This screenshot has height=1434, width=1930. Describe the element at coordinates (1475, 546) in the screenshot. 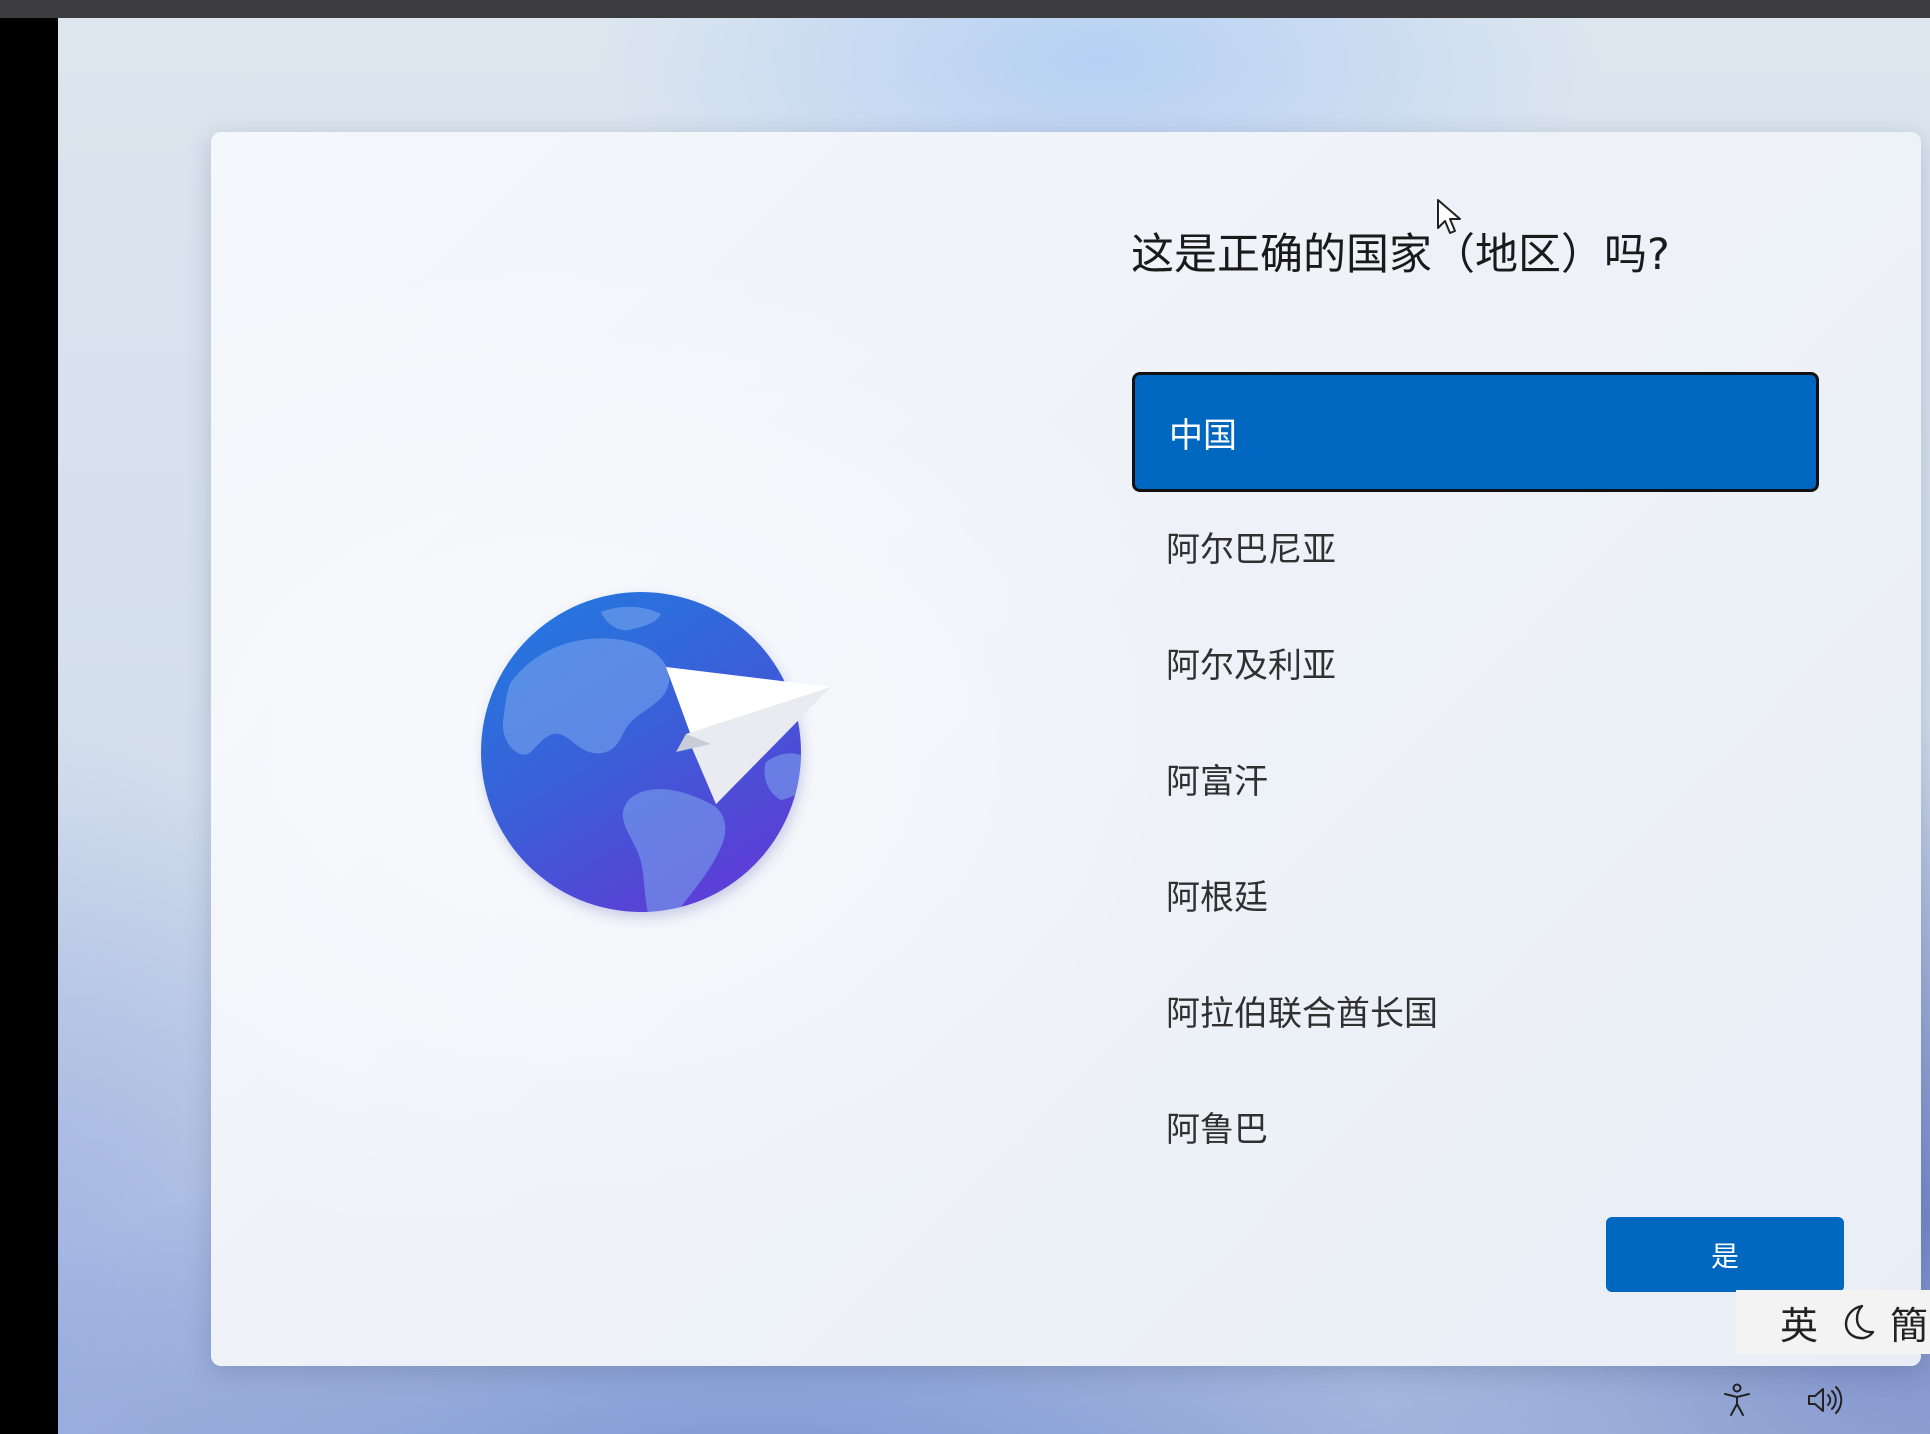

I see `country-option: 阿尔巴尼亚` at that location.